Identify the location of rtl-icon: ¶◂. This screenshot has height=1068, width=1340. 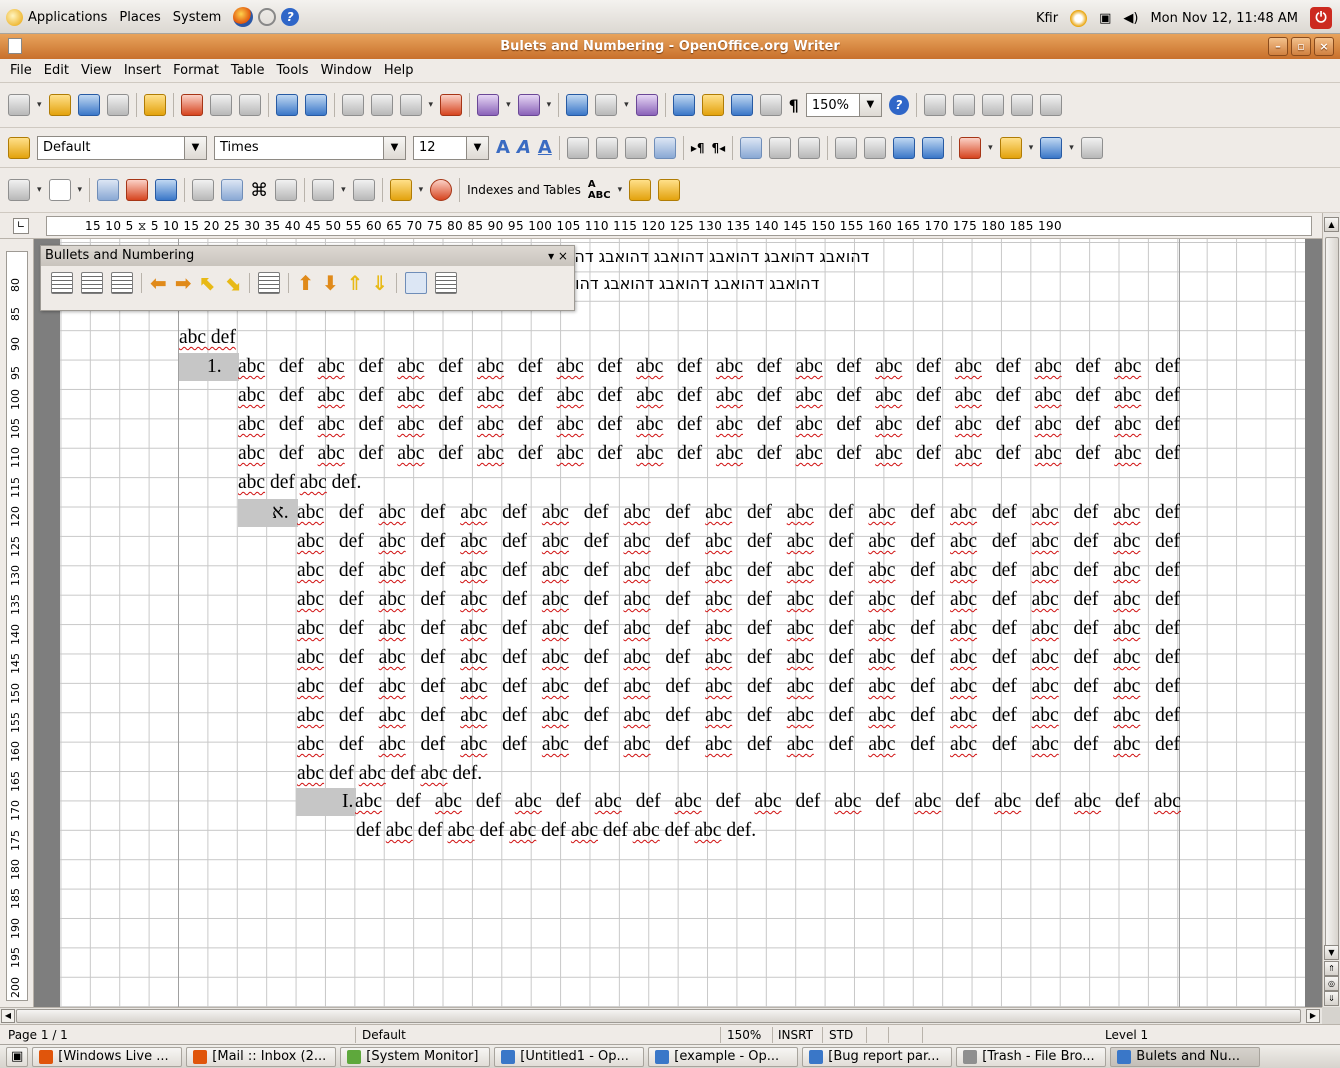
(718, 148).